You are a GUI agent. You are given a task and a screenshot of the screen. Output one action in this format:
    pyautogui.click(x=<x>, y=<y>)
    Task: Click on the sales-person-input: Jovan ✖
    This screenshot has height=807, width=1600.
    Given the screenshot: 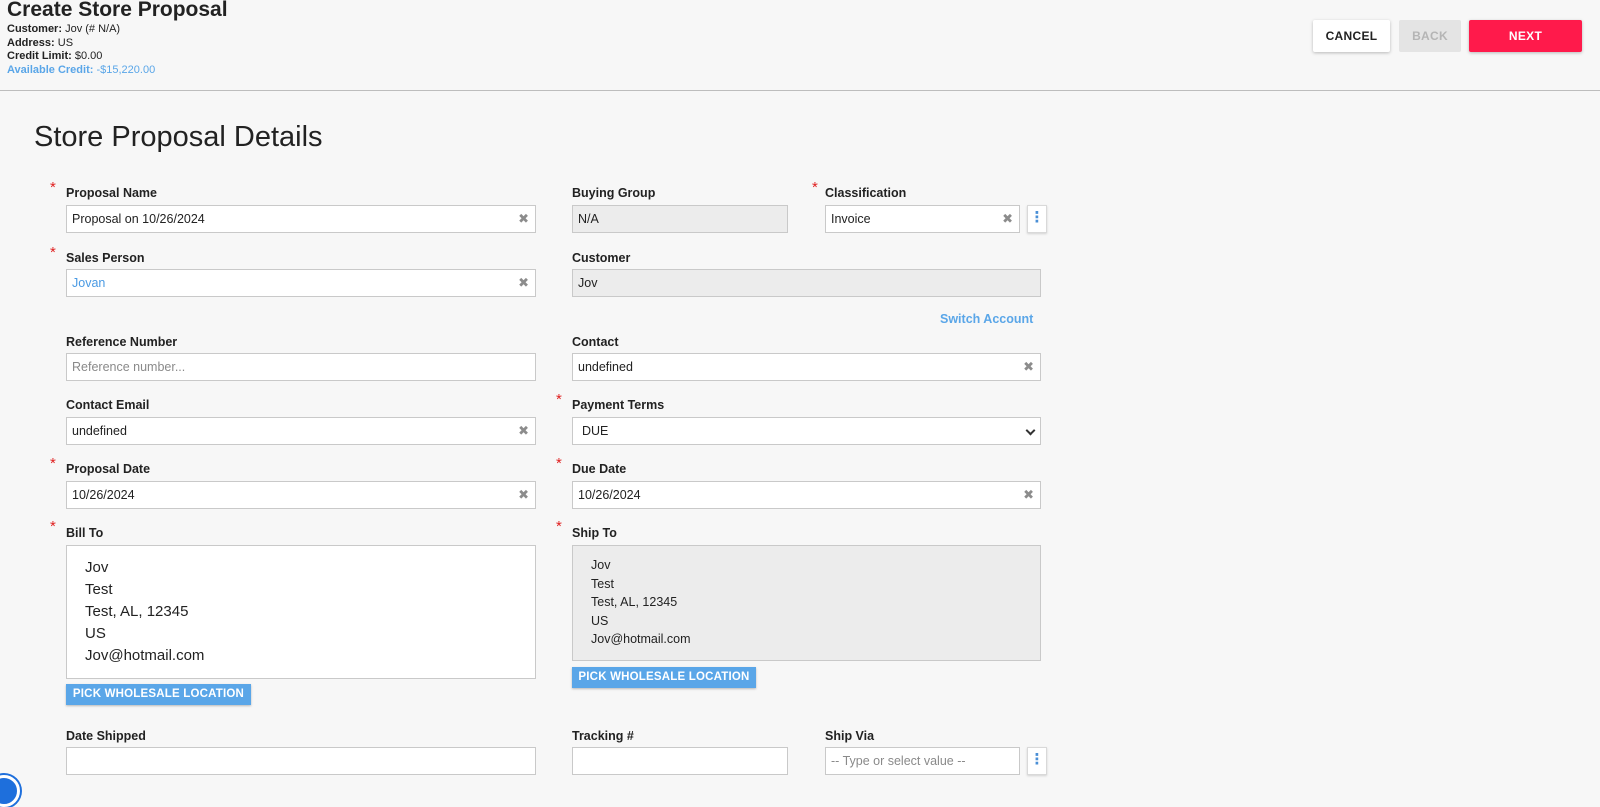 What is the action you would take?
    pyautogui.click(x=301, y=283)
    